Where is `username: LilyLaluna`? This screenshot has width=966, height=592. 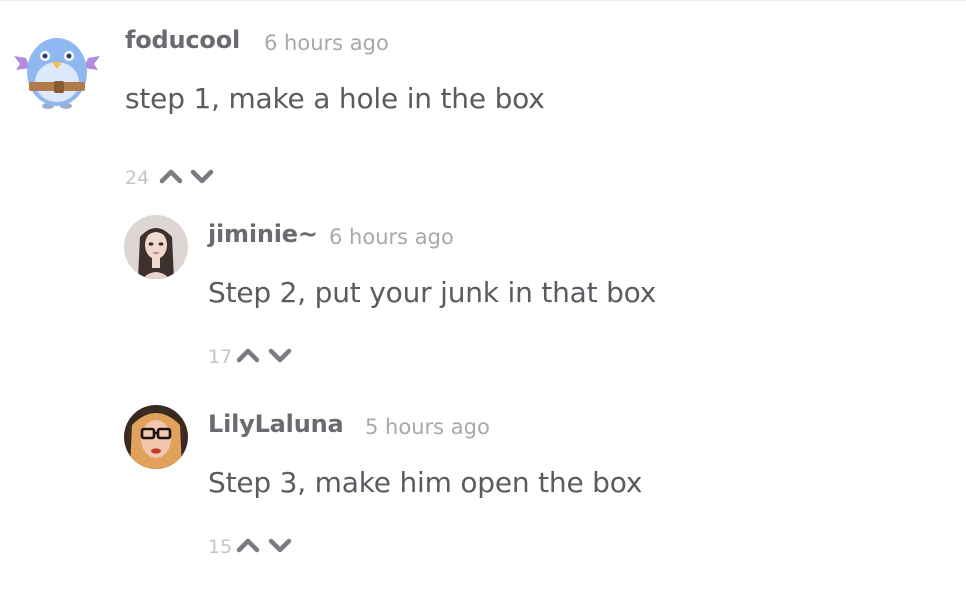 username: LilyLaluna is located at coordinates (276, 424).